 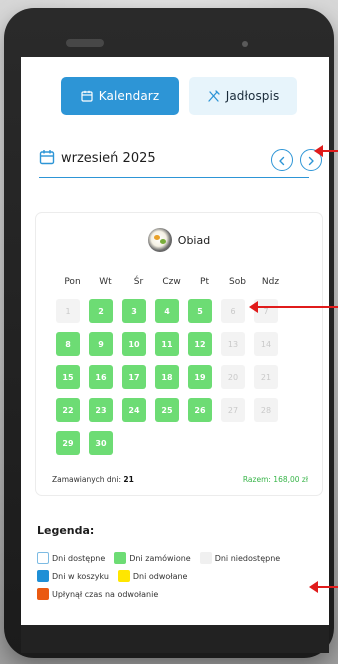 What do you see at coordinates (101, 344) in the screenshot?
I see `calendar-day-9: 9` at bounding box center [101, 344].